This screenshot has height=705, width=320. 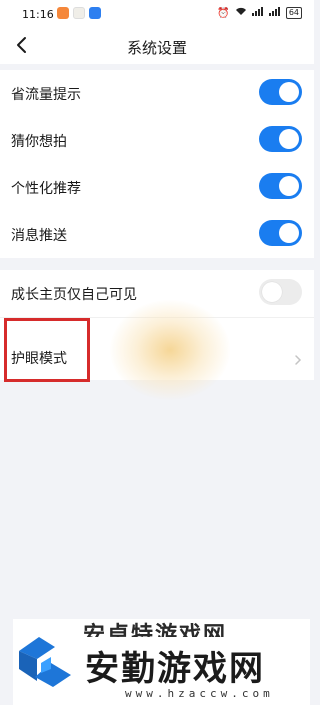 What do you see at coordinates (38, 14) in the screenshot?
I see `status-time: 11:16` at bounding box center [38, 14].